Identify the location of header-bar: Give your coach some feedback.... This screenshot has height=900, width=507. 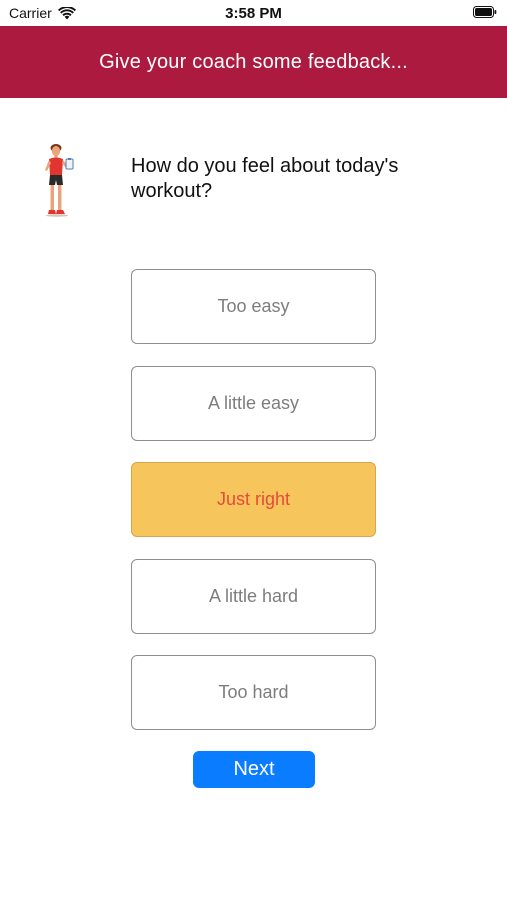
(253, 62).